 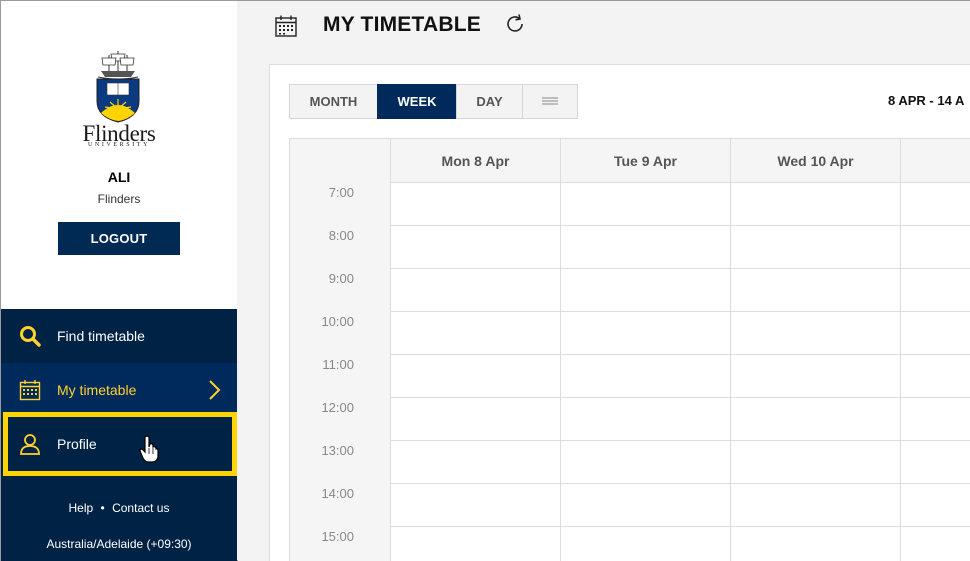 What do you see at coordinates (337, 536) in the screenshot?
I see `time-label: 15:00` at bounding box center [337, 536].